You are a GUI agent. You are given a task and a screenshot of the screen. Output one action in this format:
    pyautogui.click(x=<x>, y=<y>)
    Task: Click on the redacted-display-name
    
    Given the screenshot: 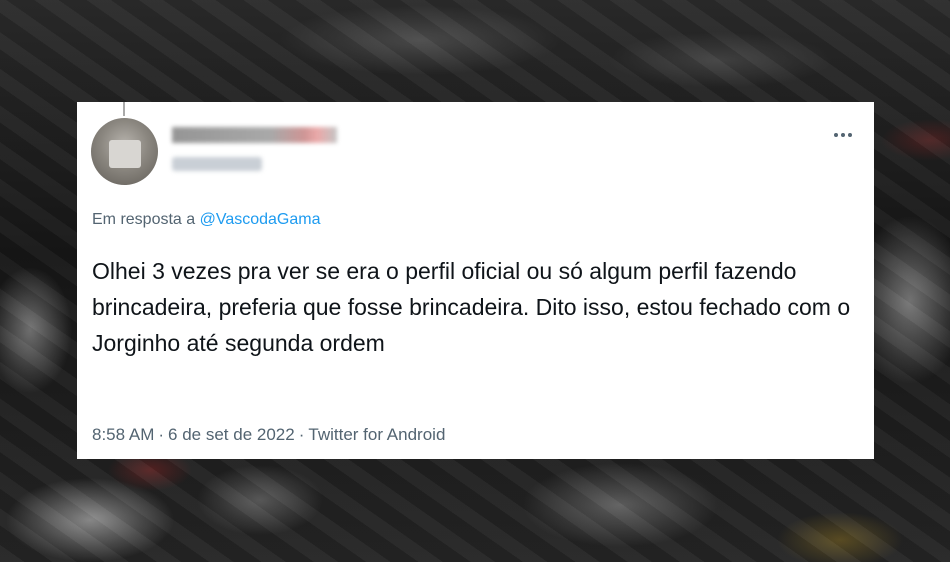 What is the action you would take?
    pyautogui.click(x=254, y=135)
    